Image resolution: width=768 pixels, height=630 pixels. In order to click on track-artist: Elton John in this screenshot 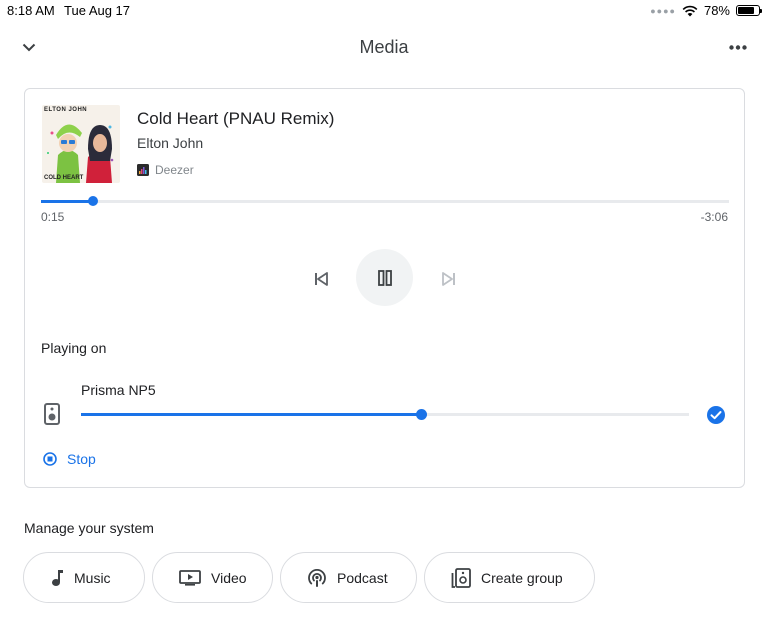, I will do `click(170, 143)`.